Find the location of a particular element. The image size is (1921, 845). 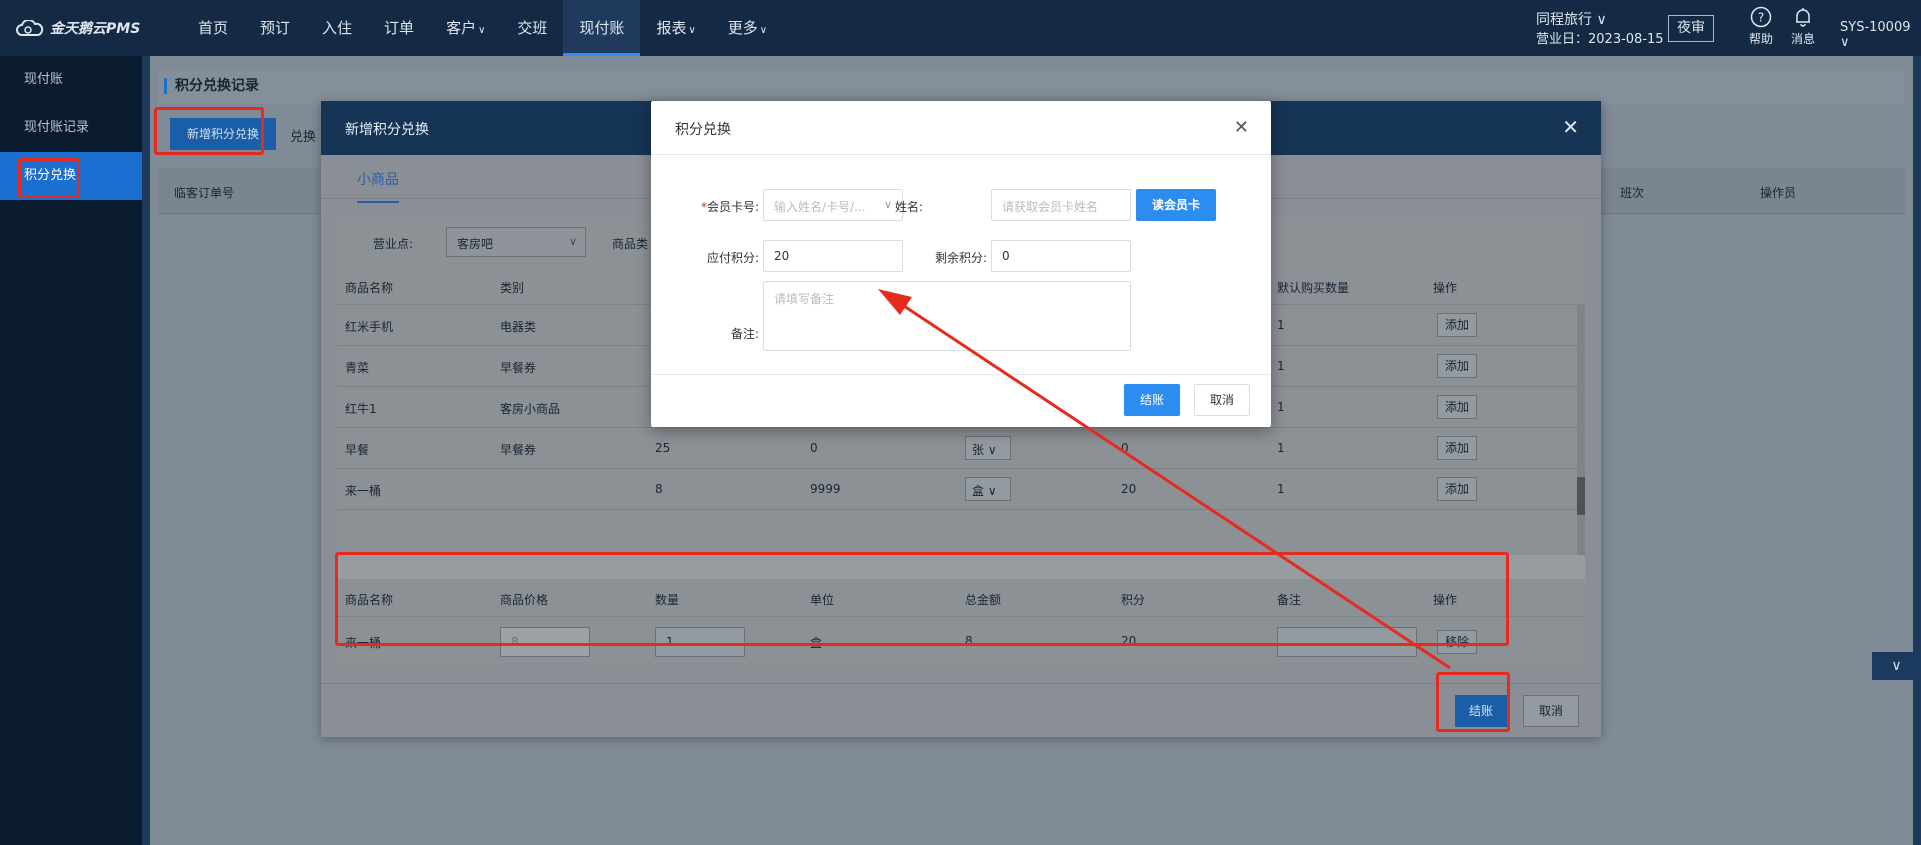

nav-cash-account: 现付账 is located at coordinates (602, 28).